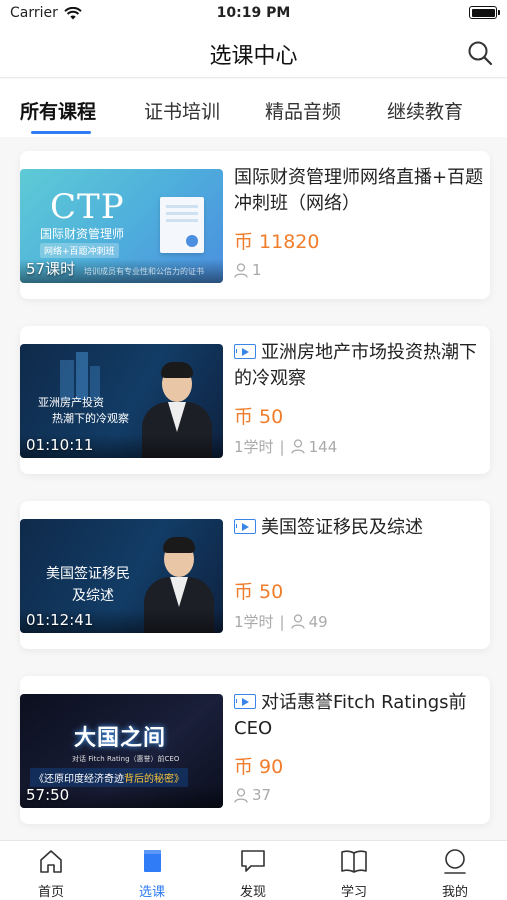 The image size is (507, 900). What do you see at coordinates (425, 110) in the screenshot?
I see `tab-continuing-education: 继续教育` at bounding box center [425, 110].